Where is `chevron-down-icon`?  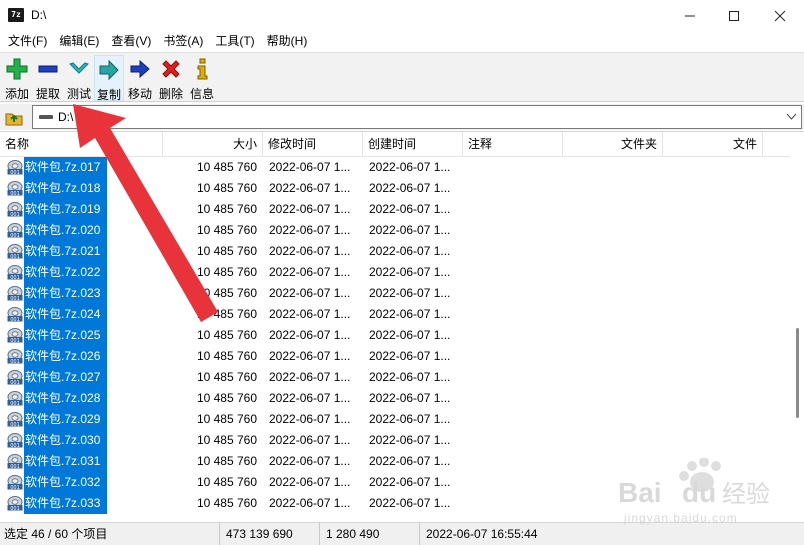
chevron-down-icon is located at coordinates (791, 118).